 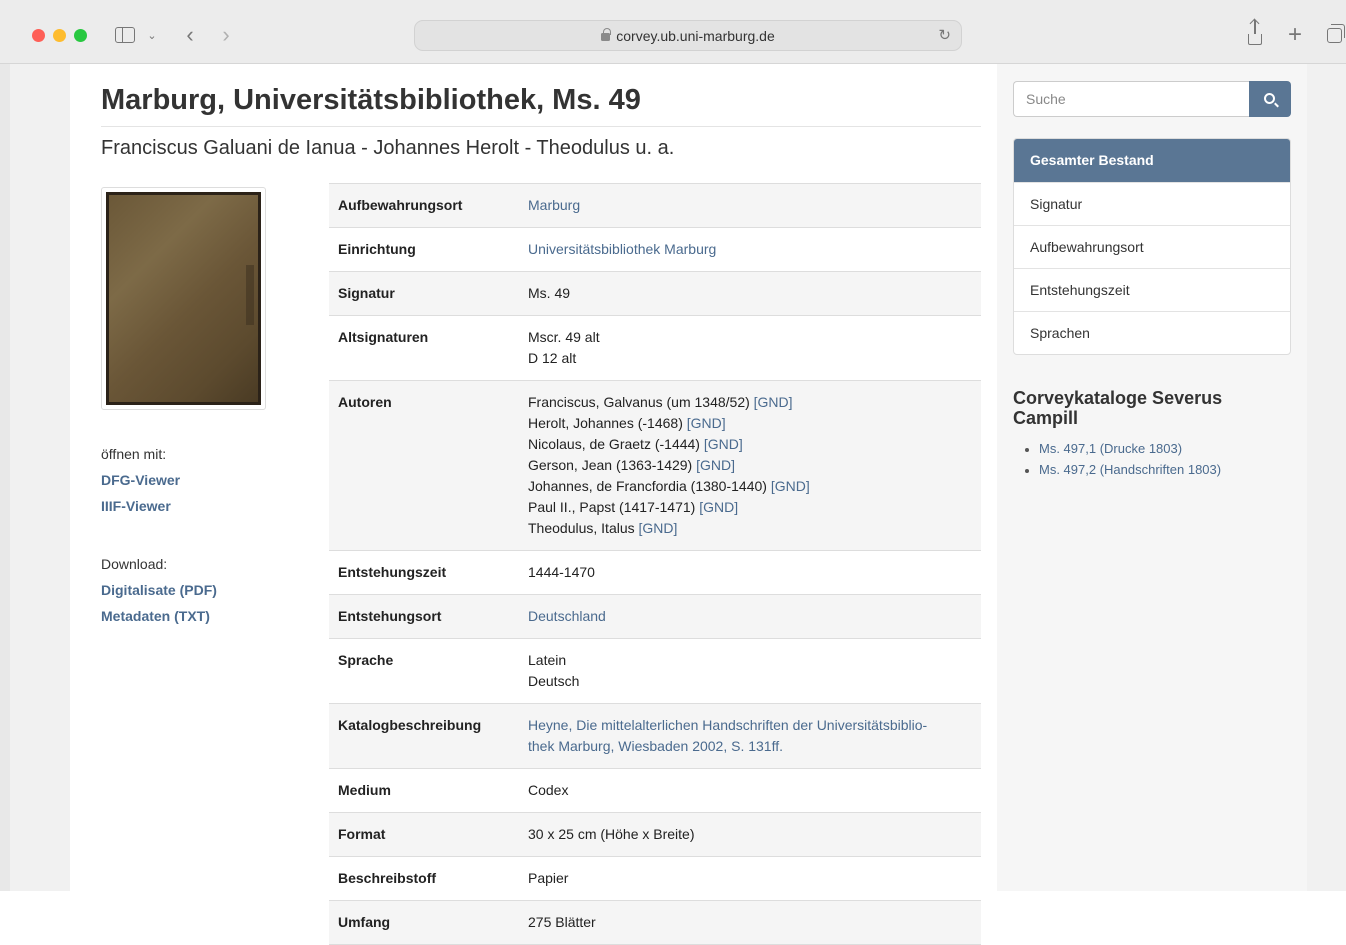 What do you see at coordinates (549, 293) in the screenshot?
I see `meta-text: Ms. 49` at bounding box center [549, 293].